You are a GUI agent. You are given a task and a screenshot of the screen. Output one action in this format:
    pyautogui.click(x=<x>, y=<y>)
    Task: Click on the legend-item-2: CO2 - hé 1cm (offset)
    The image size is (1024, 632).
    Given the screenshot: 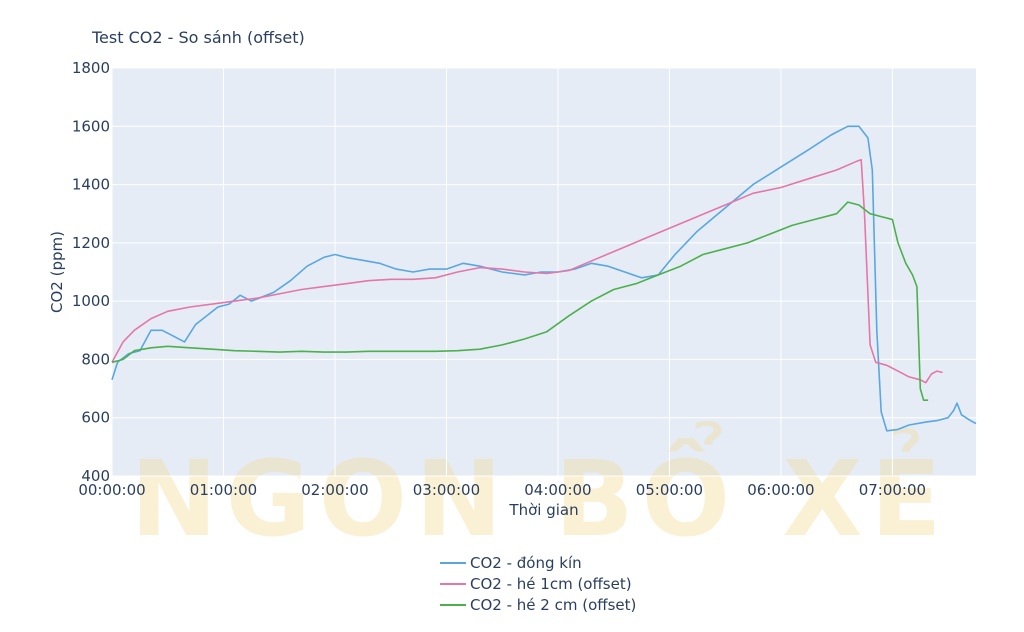 What is the action you would take?
    pyautogui.click(x=538, y=583)
    